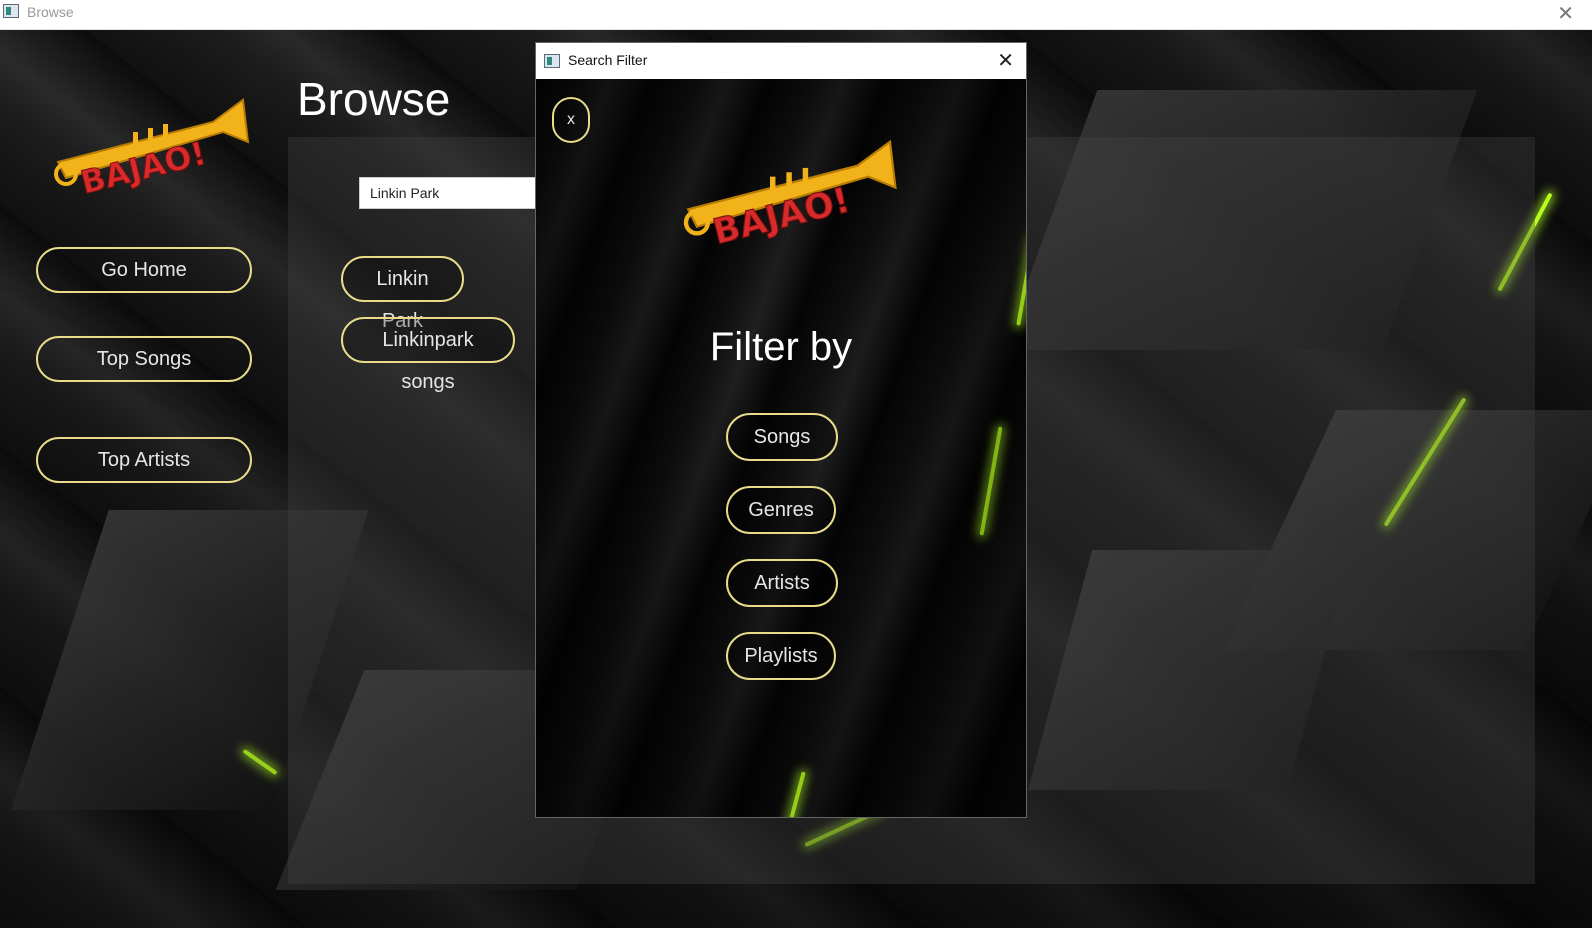 This screenshot has width=1592, height=928. Describe the element at coordinates (571, 120) in the screenshot. I see `dialog-x-button: x` at that location.